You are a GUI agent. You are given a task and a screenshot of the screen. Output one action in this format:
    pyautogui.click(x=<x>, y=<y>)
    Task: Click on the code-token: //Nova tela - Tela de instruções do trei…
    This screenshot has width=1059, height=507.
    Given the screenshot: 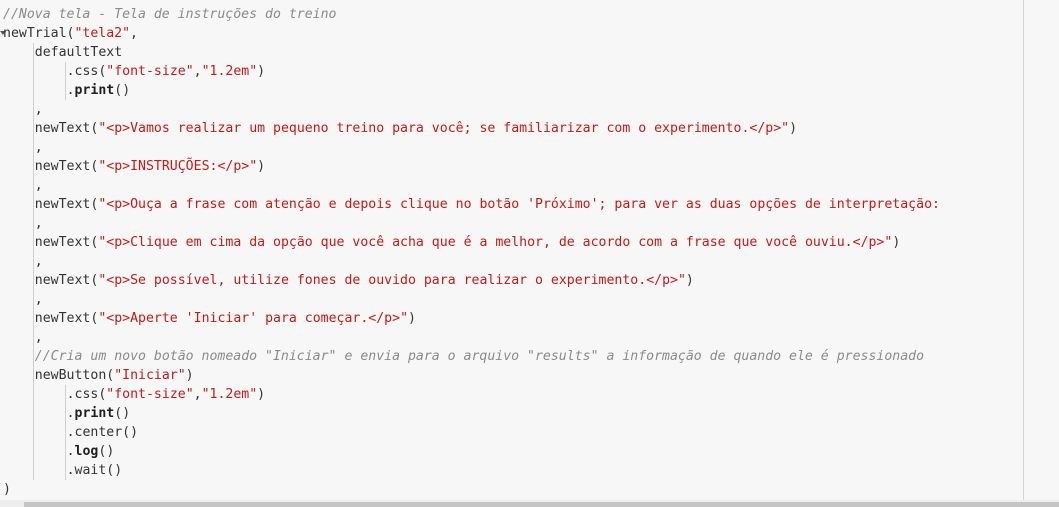 What is the action you would take?
    pyautogui.click(x=170, y=14)
    